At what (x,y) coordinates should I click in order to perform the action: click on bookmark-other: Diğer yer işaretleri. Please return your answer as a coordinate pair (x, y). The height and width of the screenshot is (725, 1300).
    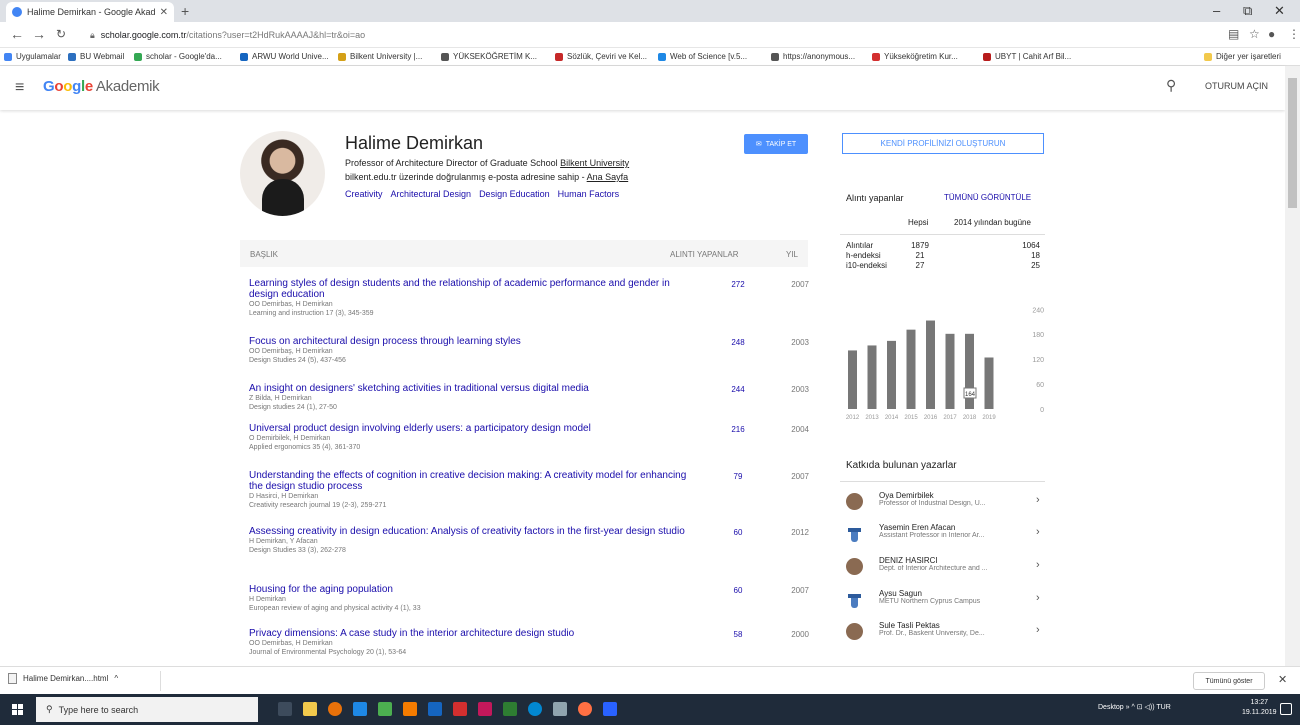
    Looking at the image, I should click on (1242, 56).